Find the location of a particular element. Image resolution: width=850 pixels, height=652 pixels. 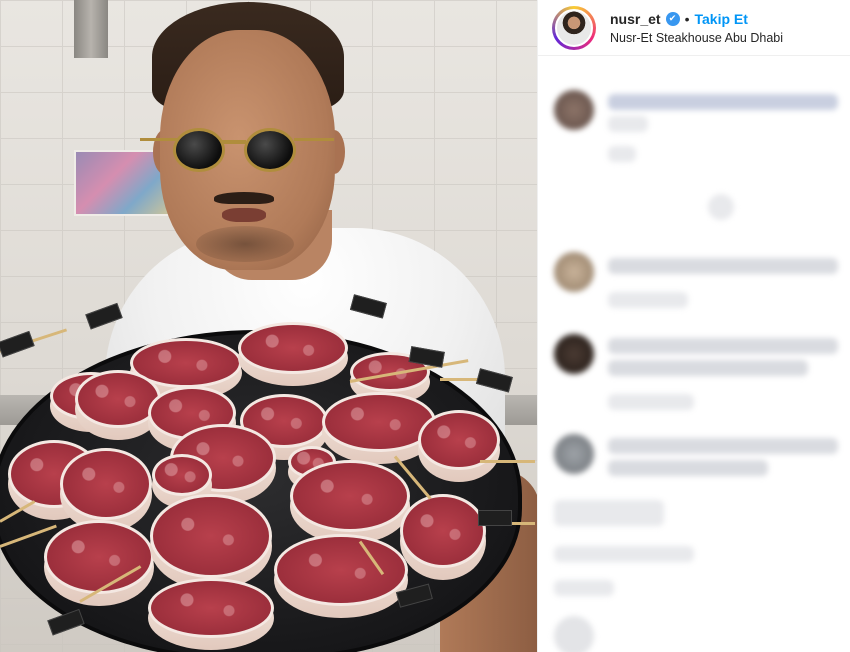

follow-button: Takip Et is located at coordinates (720, 19).